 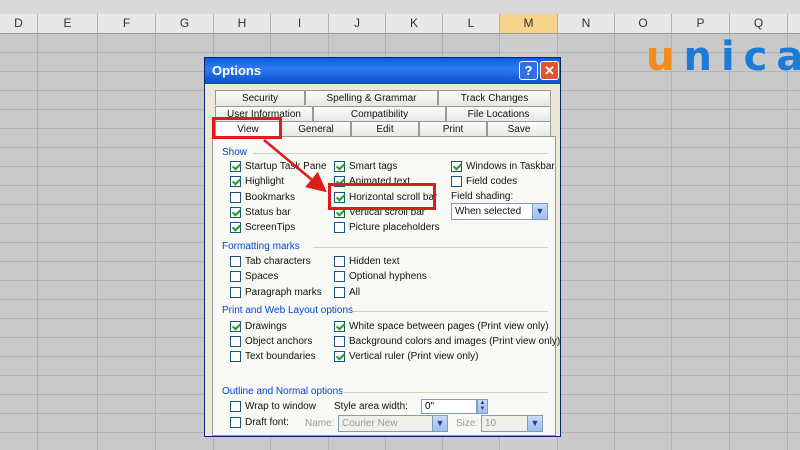 I want to click on annotation-arrow, so click(x=295, y=166).